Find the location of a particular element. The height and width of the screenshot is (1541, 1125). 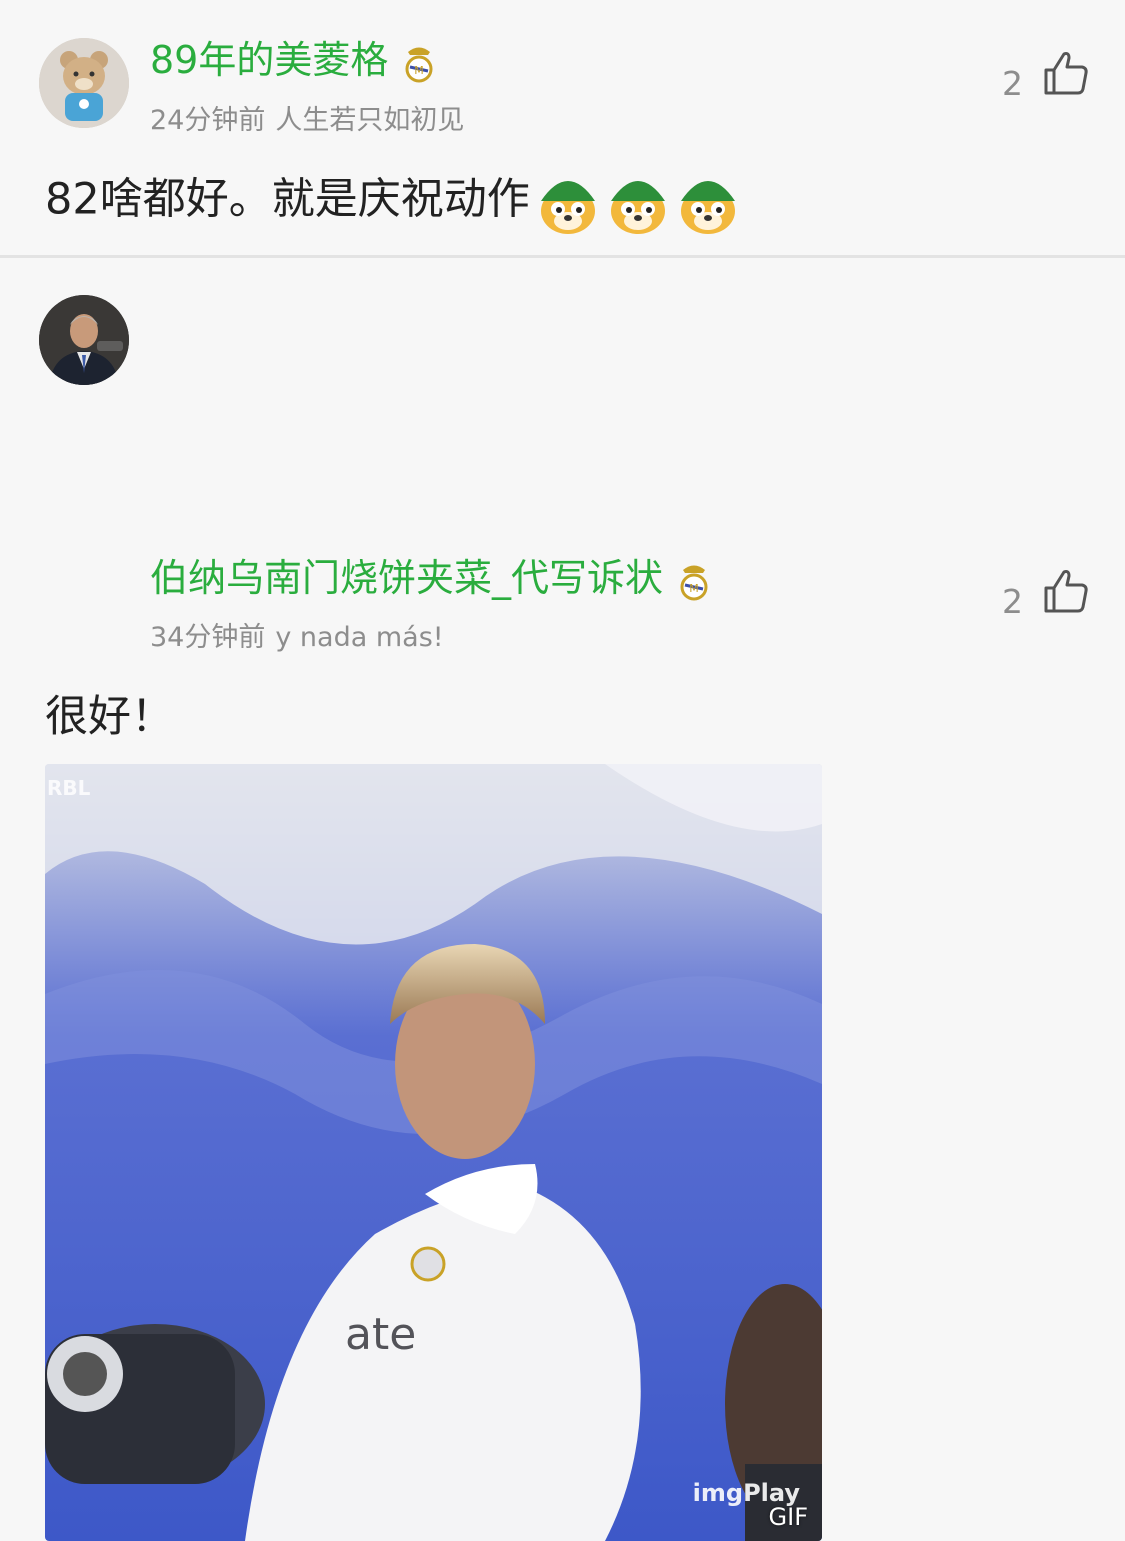

username: 89年的美菱格 M is located at coordinates (293, 60).